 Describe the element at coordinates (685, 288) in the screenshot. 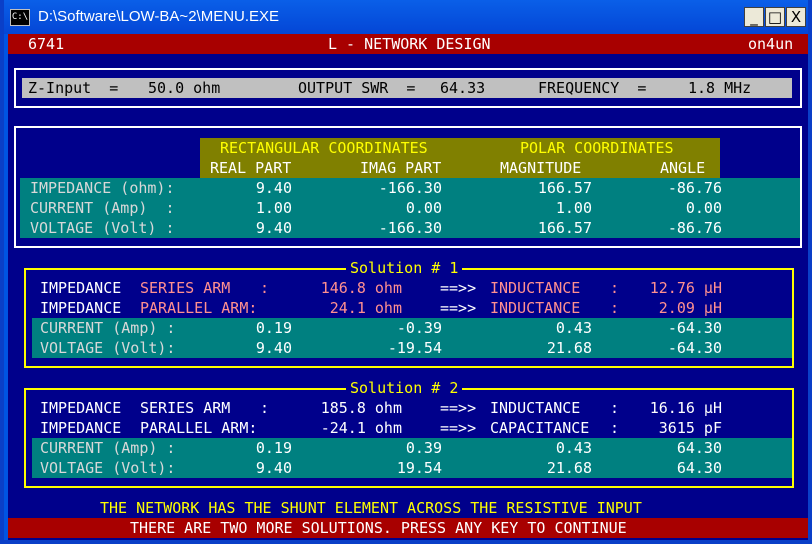

I see `element-value: 12.76 µH` at that location.